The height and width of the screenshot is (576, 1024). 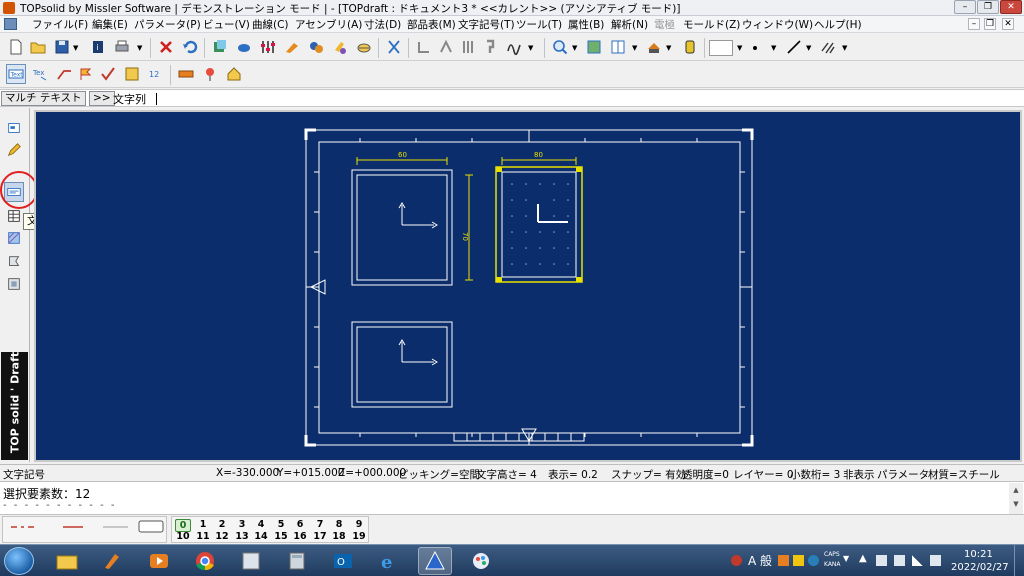 I want to click on save-icon, so click(x=62, y=47).